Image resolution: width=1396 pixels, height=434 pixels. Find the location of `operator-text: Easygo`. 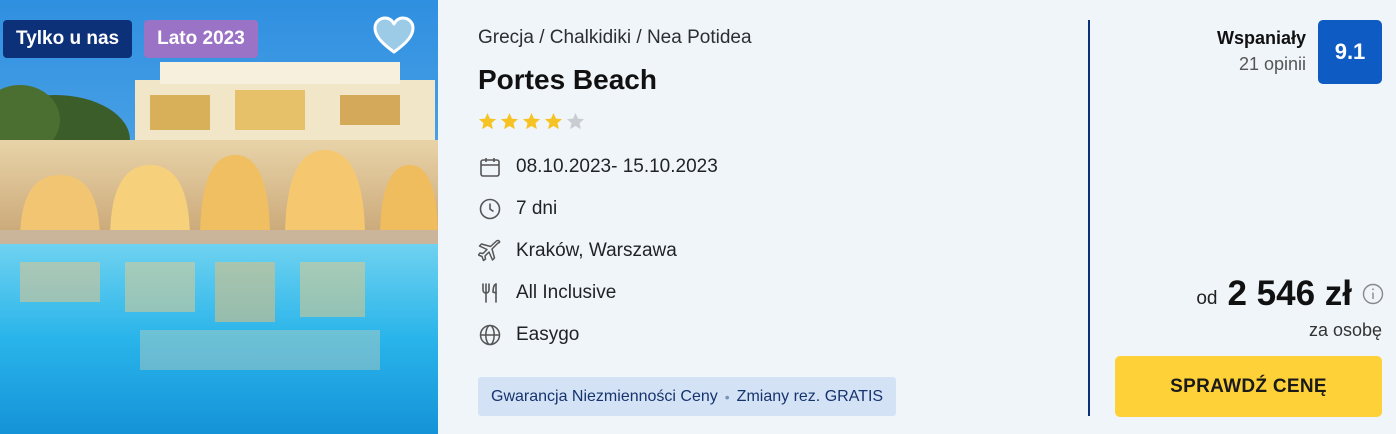

operator-text: Easygo is located at coordinates (548, 334).